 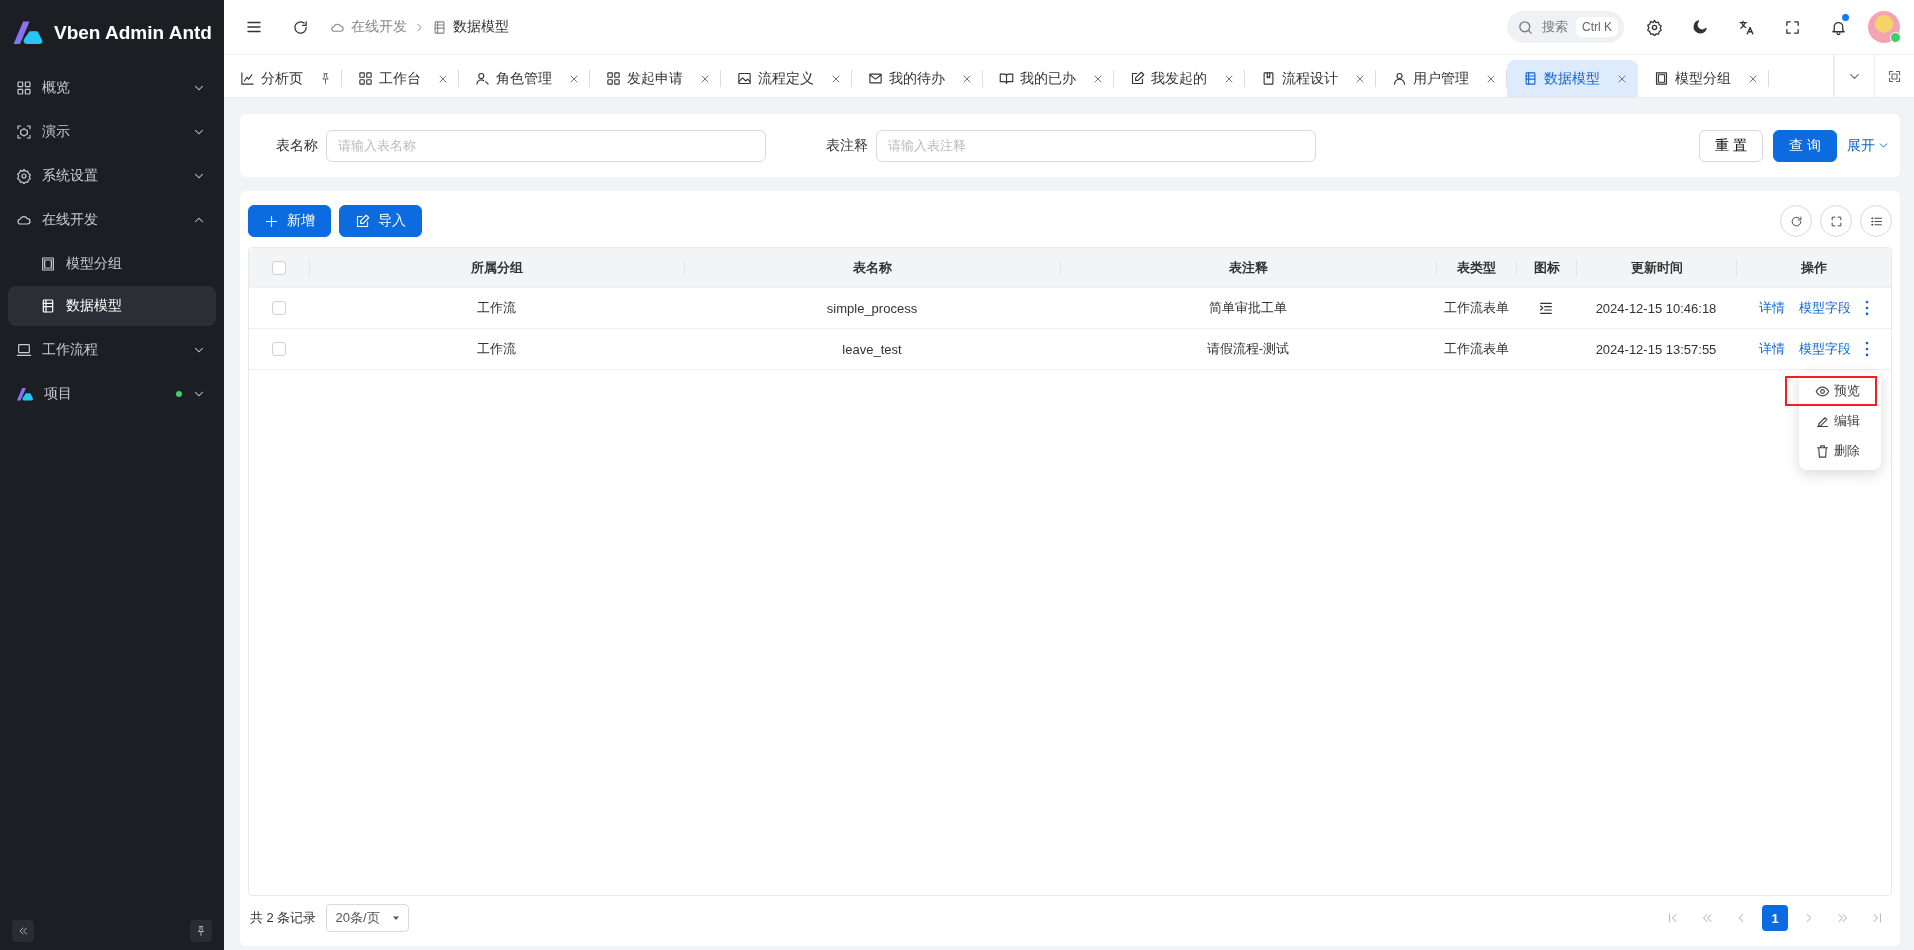 What do you see at coordinates (400, 78) in the screenshot?
I see `tab: 工作台` at bounding box center [400, 78].